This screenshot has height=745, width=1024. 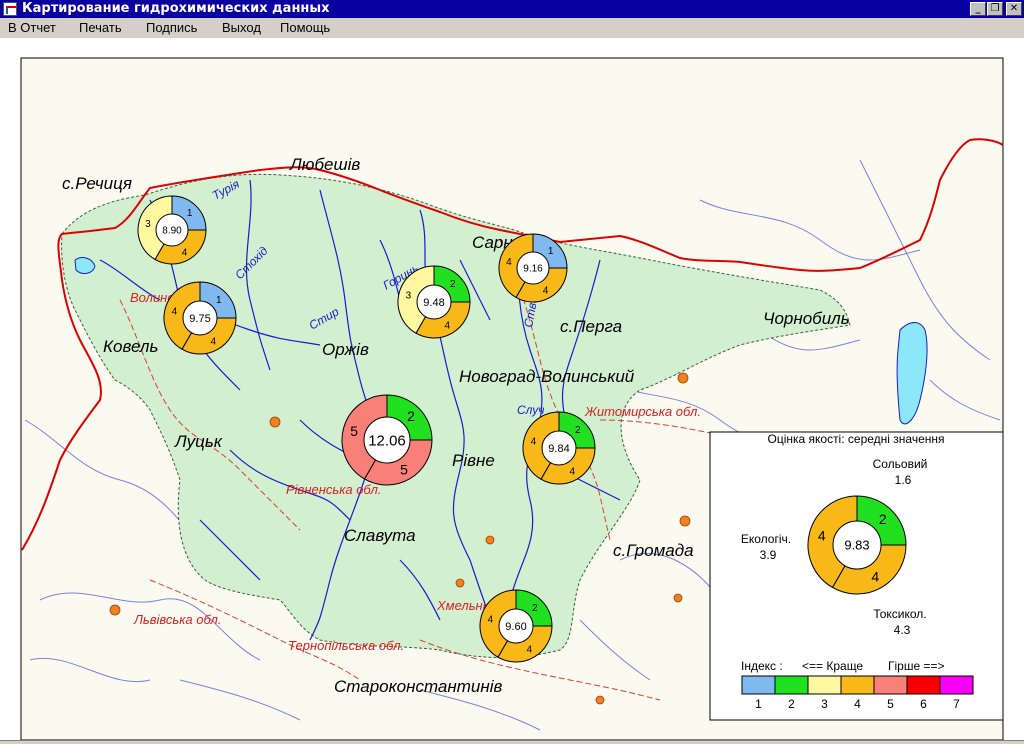 What do you see at coordinates (768, 555) in the screenshot?
I see `legend-ecol-value: 3.9` at bounding box center [768, 555].